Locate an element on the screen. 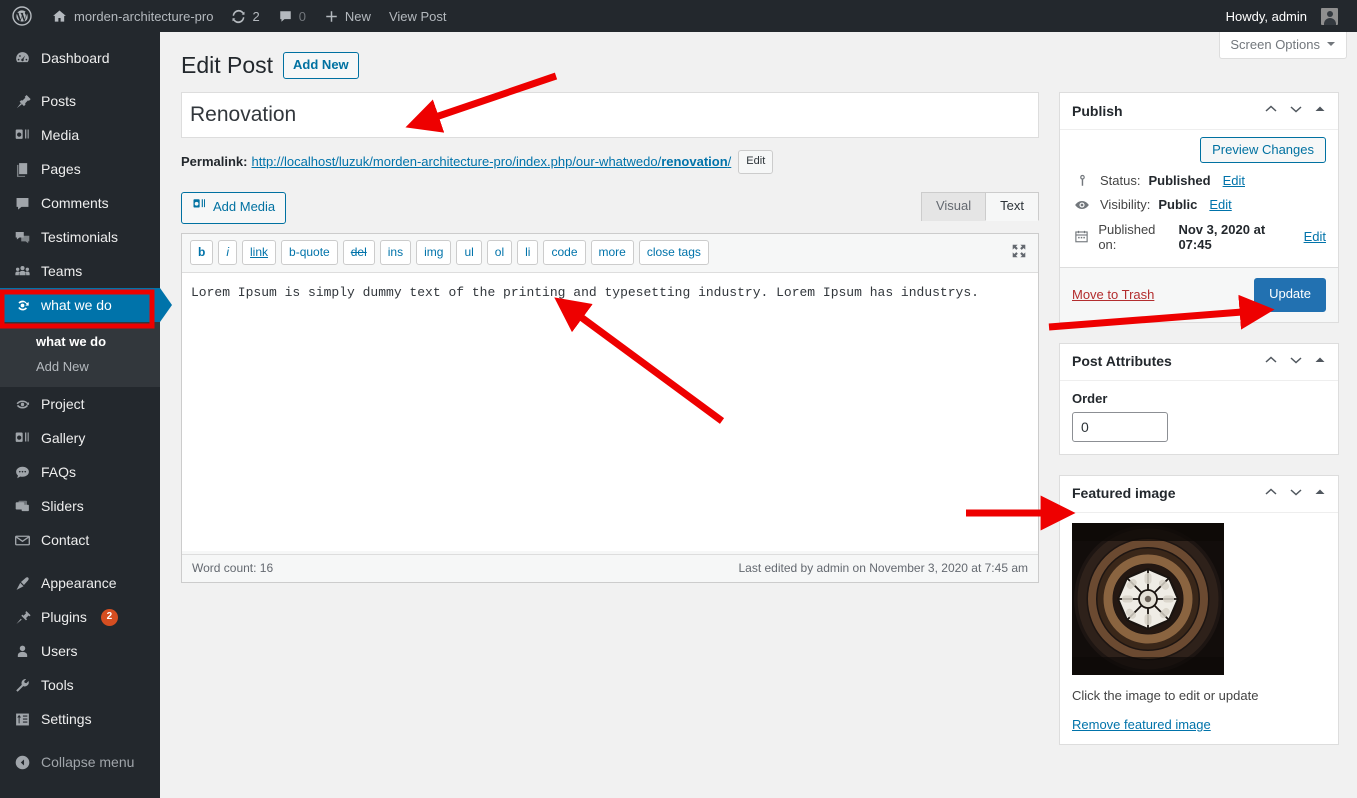 The image size is (1357, 798). visibility-edit-link: Edit is located at coordinates (1220, 204).